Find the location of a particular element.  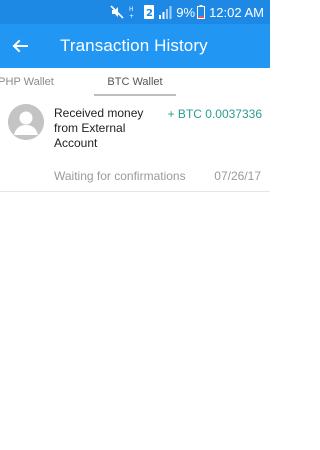

wallet-tabs: PHP Wallet BTC Wallet is located at coordinates (135, 82).